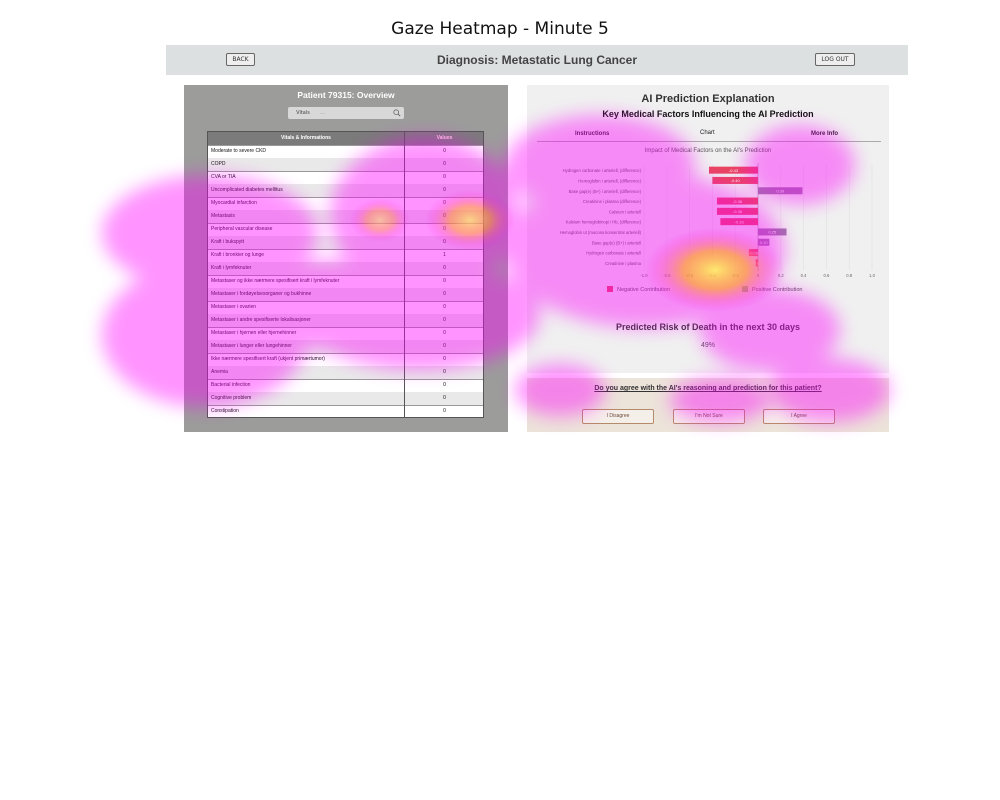  What do you see at coordinates (708, 99) in the screenshot?
I see `ai-panel-title: AI Prediction Explanation` at bounding box center [708, 99].